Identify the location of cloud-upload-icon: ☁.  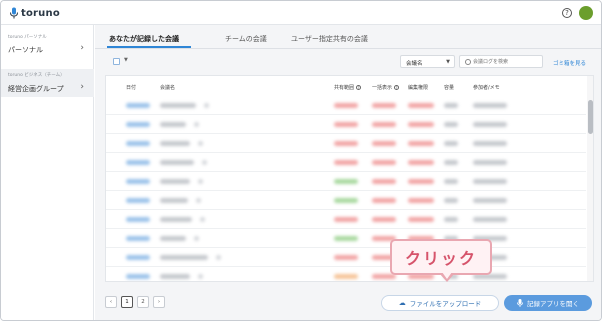
(402, 303).